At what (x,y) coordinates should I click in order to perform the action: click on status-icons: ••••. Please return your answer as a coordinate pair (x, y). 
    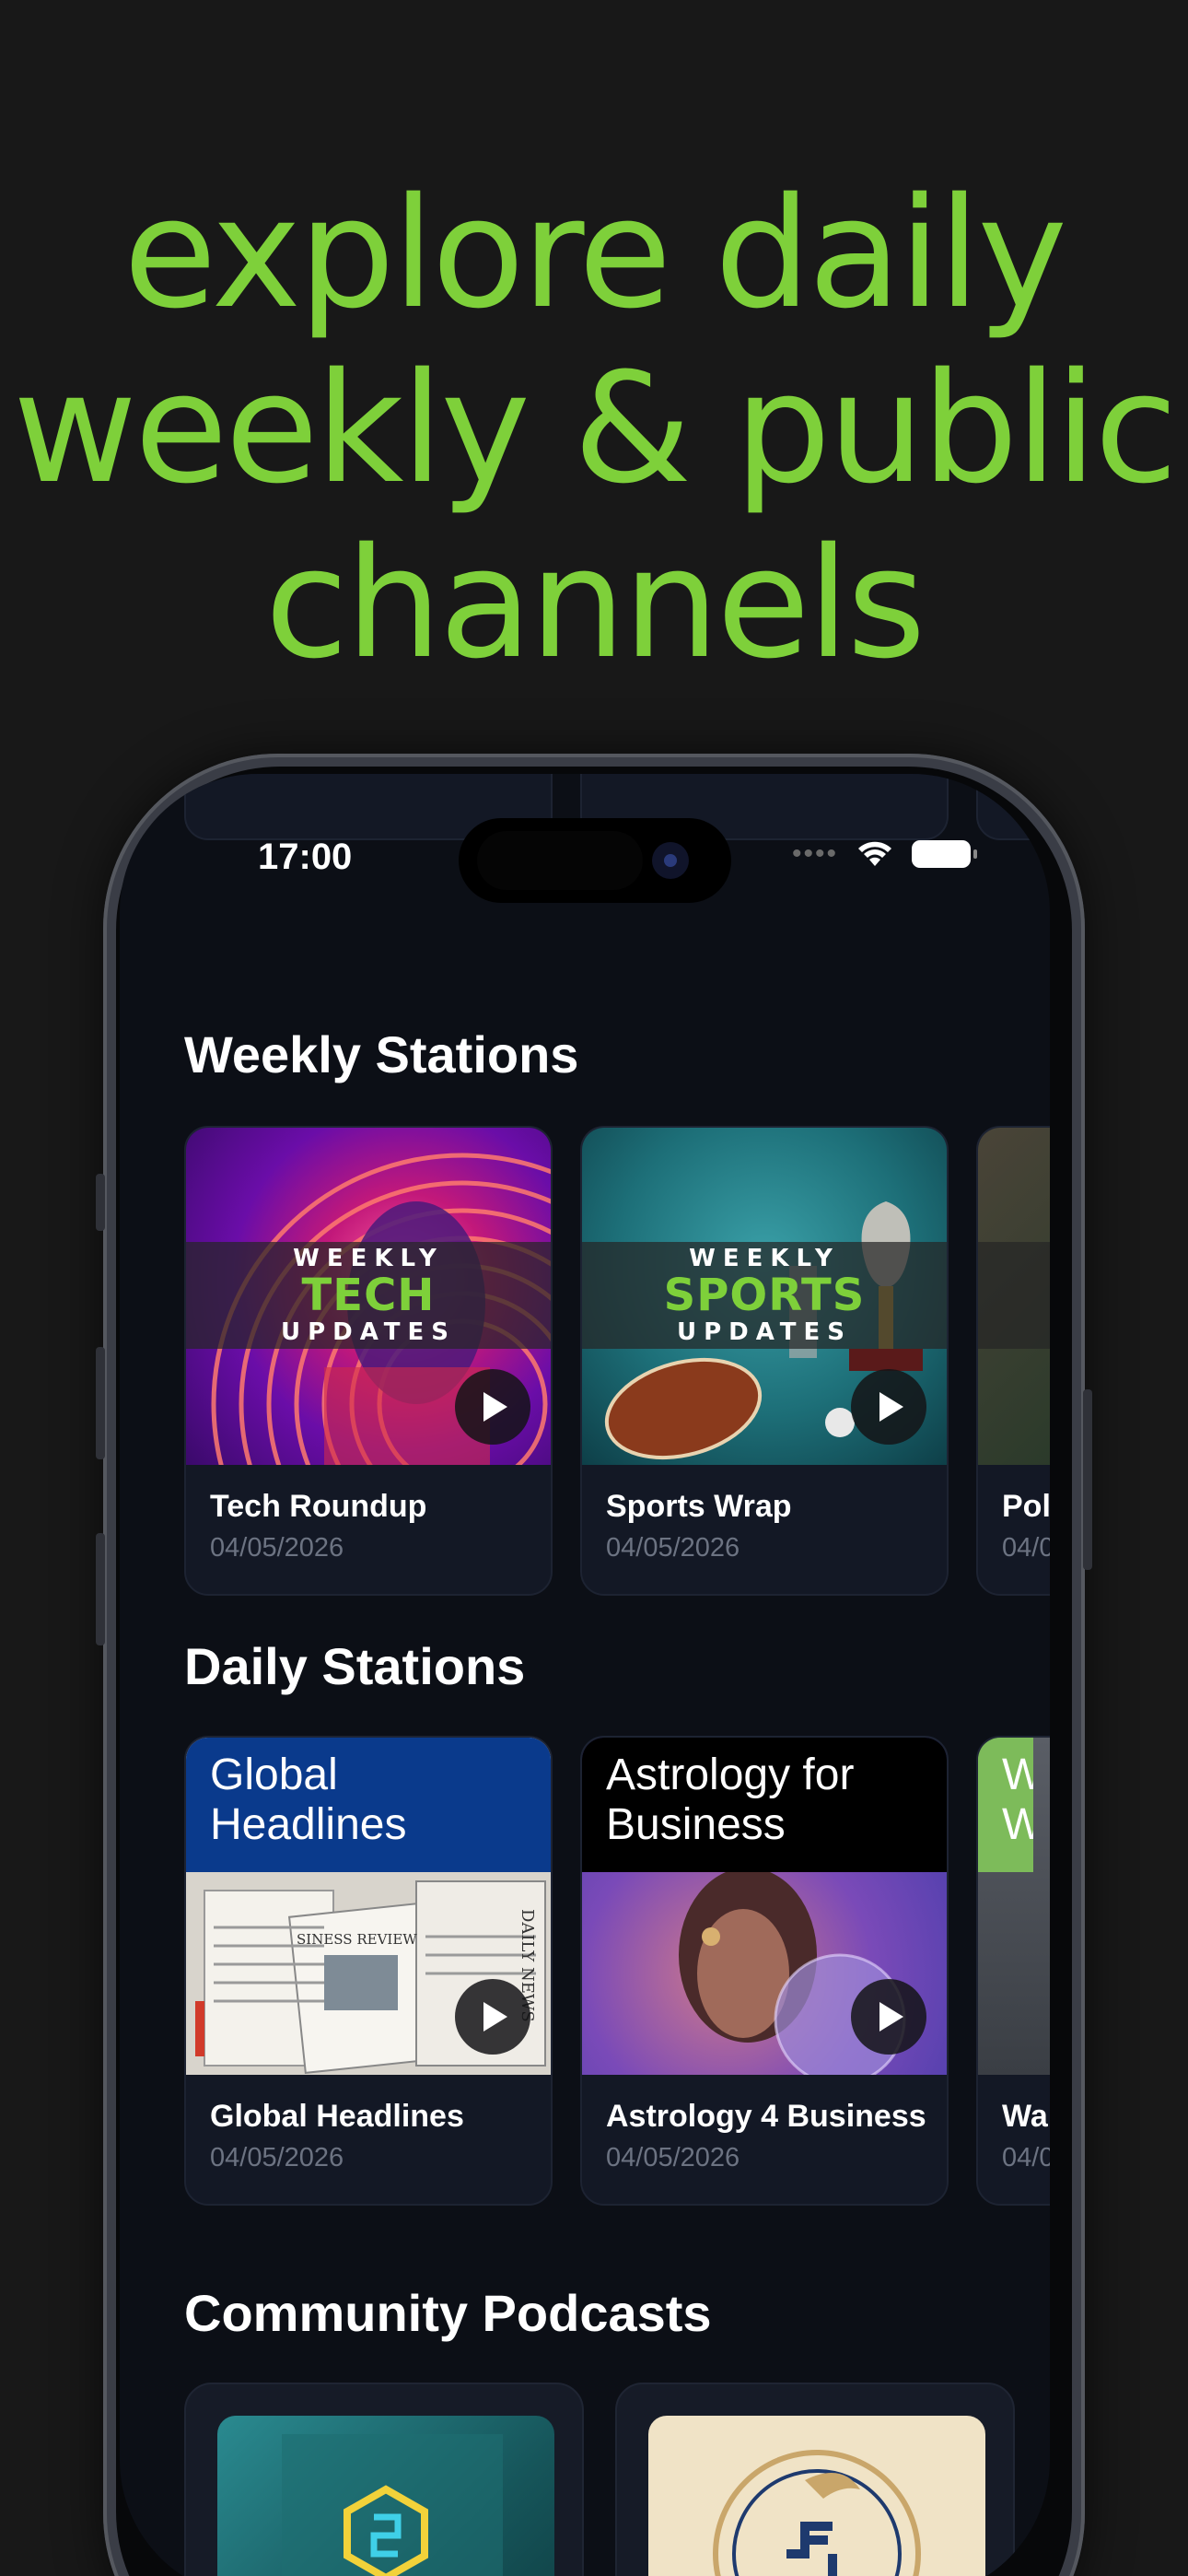
    Looking at the image, I should click on (884, 854).